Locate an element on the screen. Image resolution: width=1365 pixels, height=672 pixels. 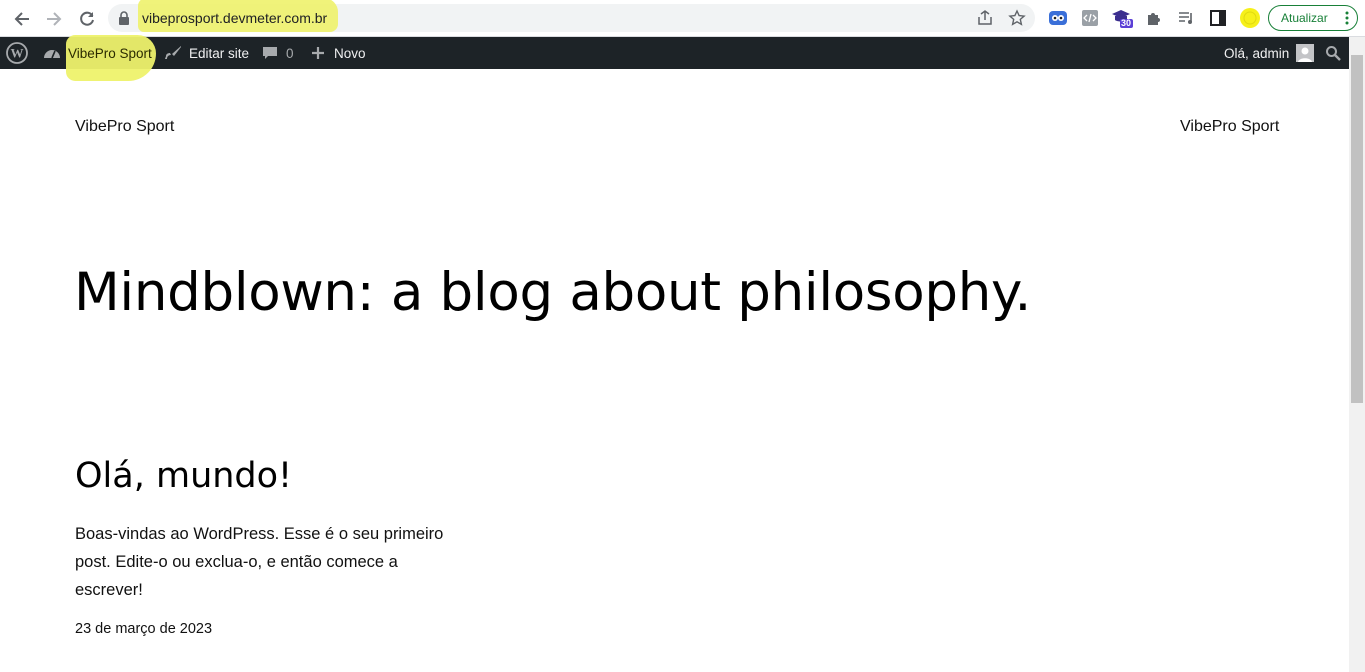
page-tagline: Mindblown: a blog about philosophy. is located at coordinates (553, 292).